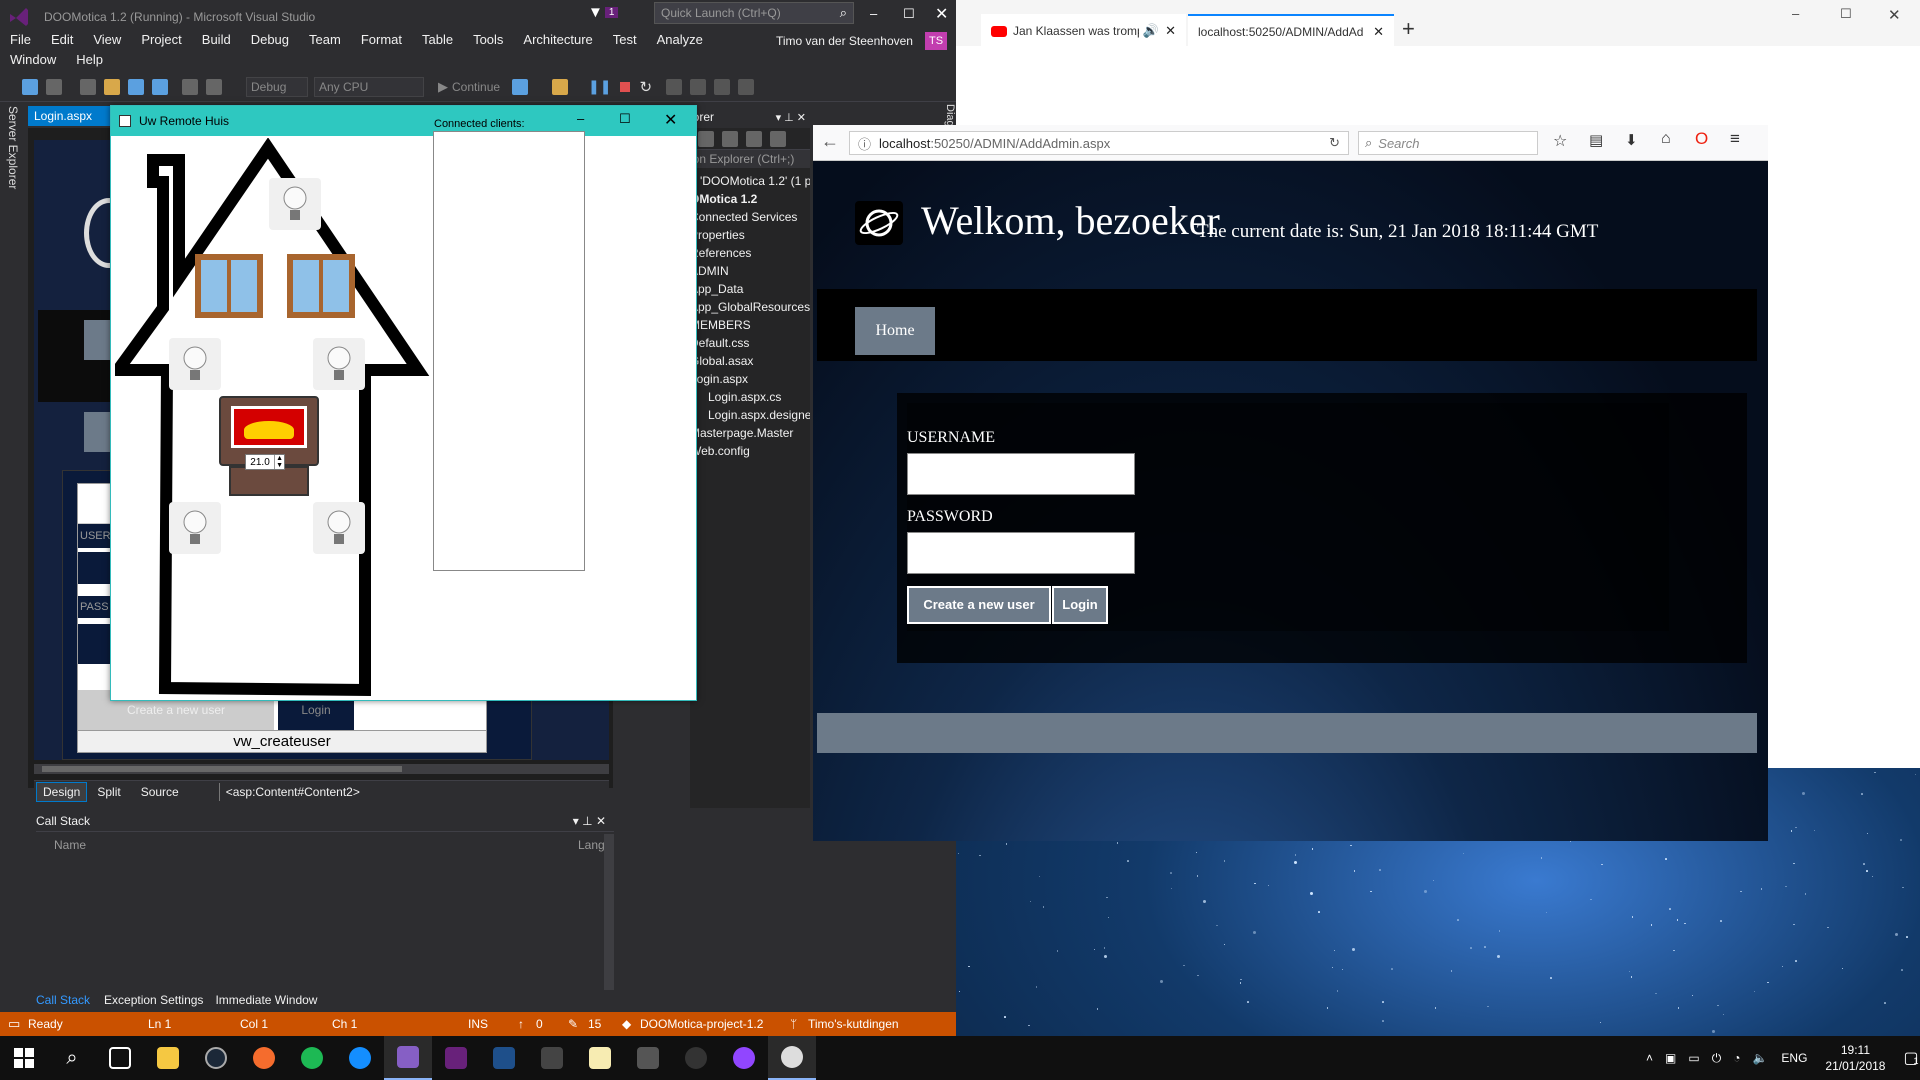 Image resolution: width=1920 pixels, height=1080 pixels. What do you see at coordinates (853, 1024) in the screenshot?
I see `status-branch: Timo's-kutdingen` at bounding box center [853, 1024].